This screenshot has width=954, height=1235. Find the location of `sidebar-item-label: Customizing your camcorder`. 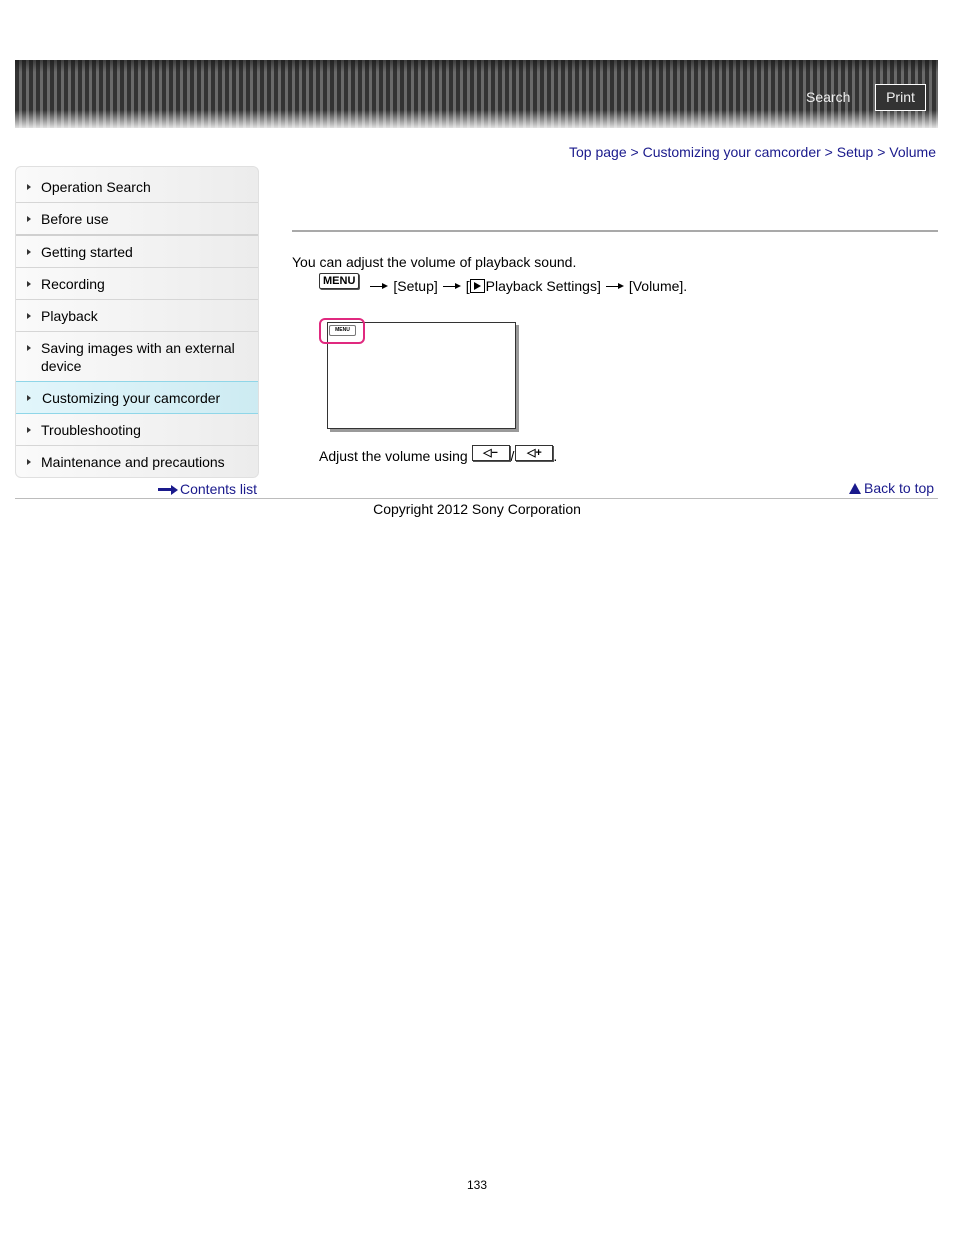

sidebar-item-label: Customizing your camcorder is located at coordinates (131, 398).